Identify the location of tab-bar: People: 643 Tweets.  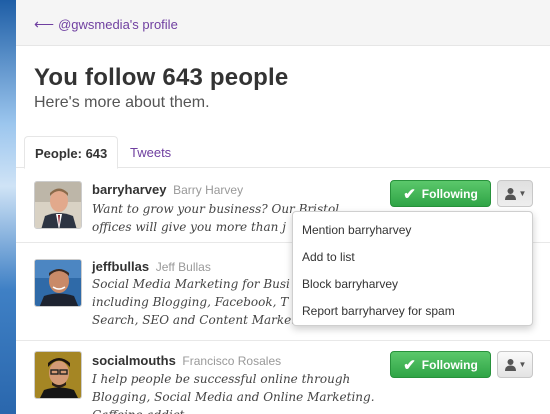
(283, 152).